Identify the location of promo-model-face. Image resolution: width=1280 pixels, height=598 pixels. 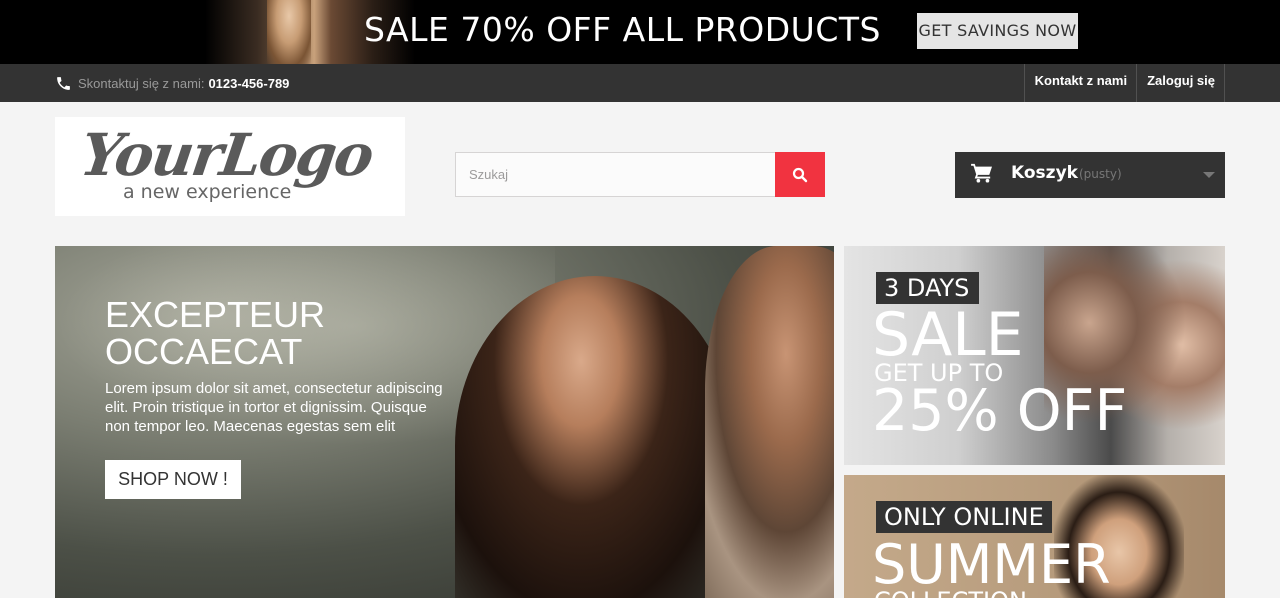
(289, 32).